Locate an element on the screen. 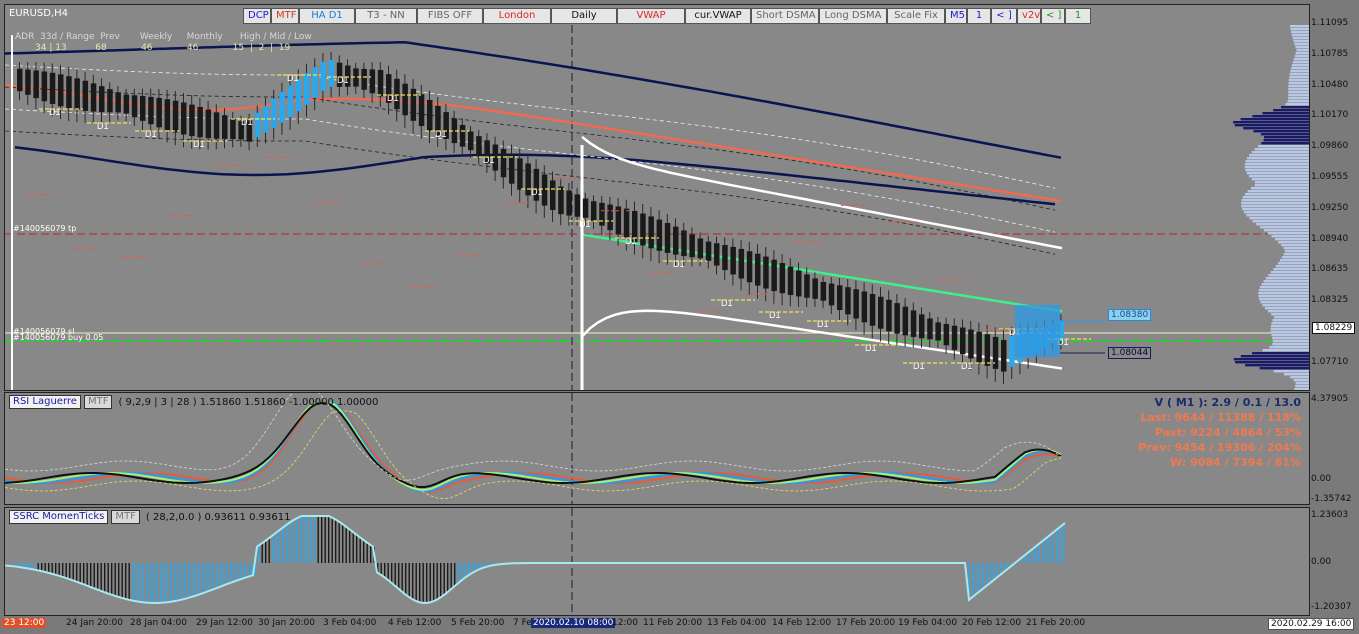  toolbar-button-15: v2v is located at coordinates (1029, 16).